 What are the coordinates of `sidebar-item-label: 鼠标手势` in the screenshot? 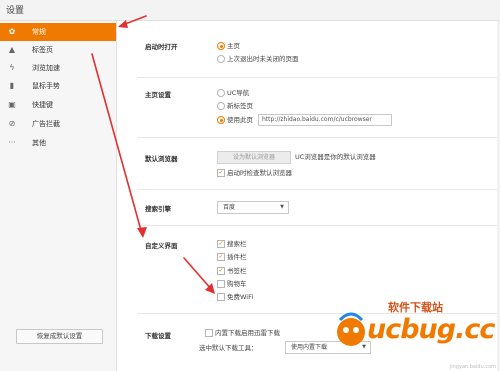 It's located at (46, 86).